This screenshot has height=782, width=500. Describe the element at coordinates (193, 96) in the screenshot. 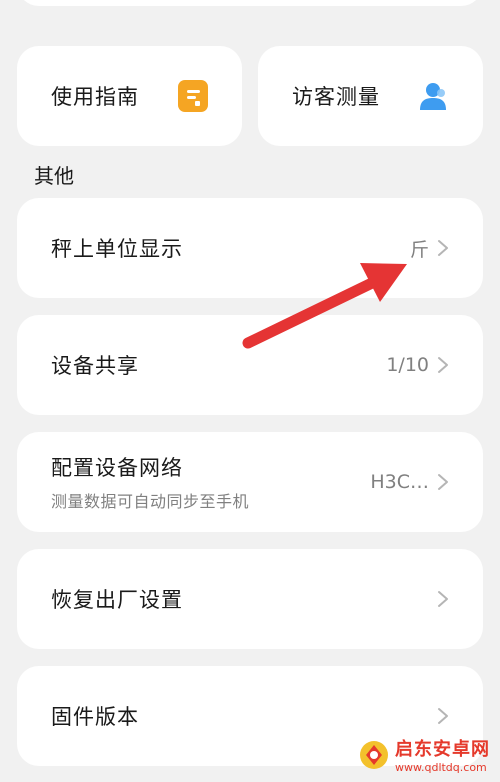

I see `guide-document-icon` at that location.